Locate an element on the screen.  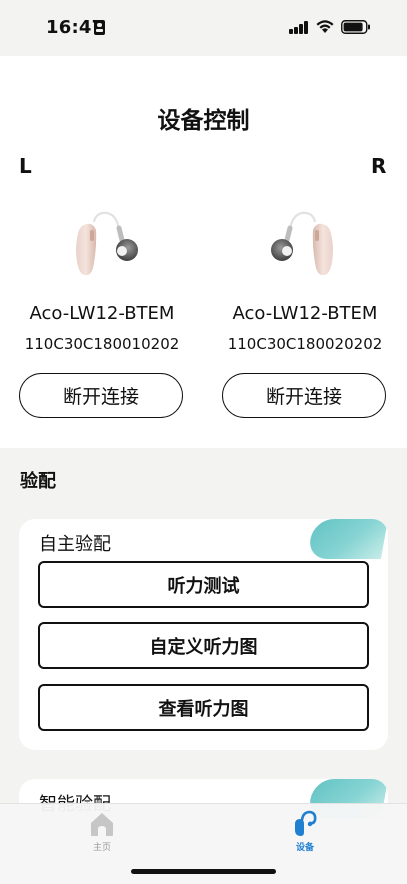
cellular-signal-icon is located at coordinates (299, 27).